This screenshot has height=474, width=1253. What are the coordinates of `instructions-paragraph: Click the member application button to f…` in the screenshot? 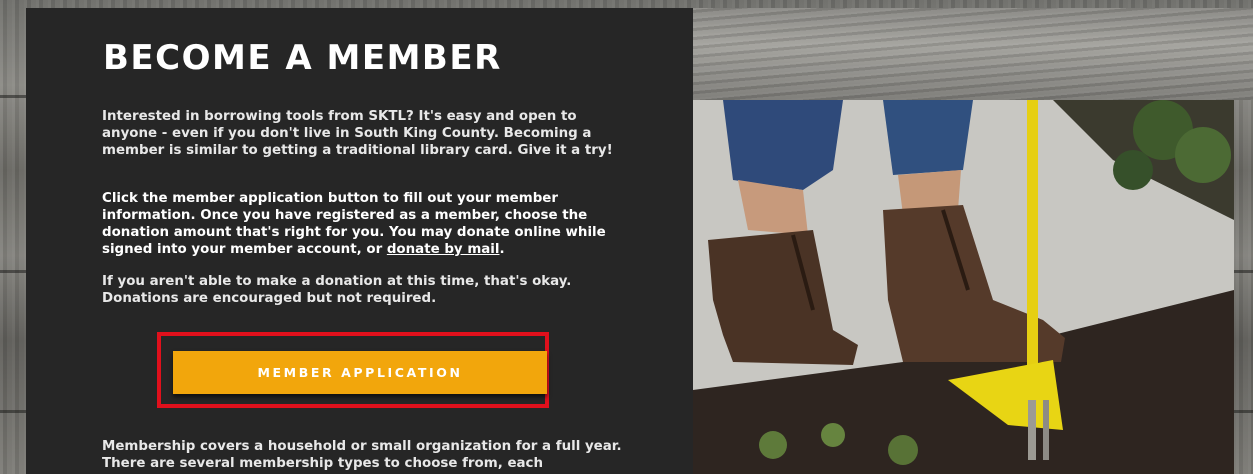 It's located at (362, 224).